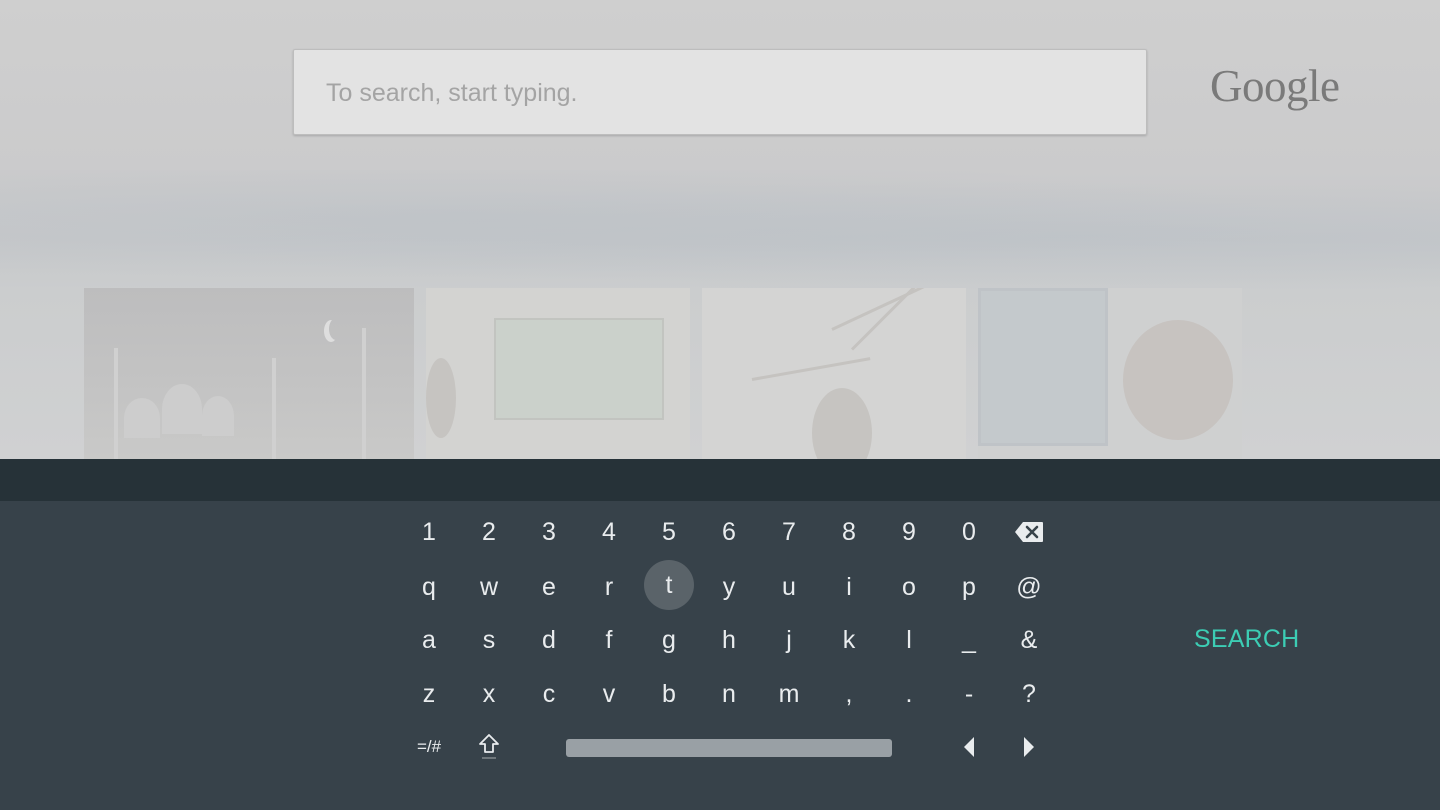  I want to click on key-comma: ,, so click(849, 694).